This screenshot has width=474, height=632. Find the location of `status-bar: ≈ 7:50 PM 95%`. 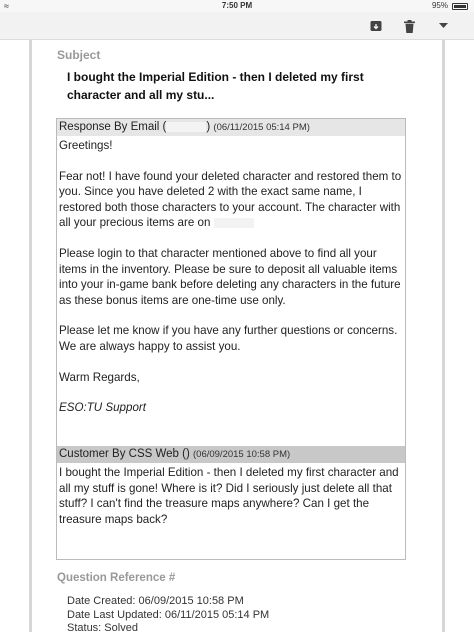

status-bar: ≈ 7:50 PM 95% is located at coordinates (237, 6).